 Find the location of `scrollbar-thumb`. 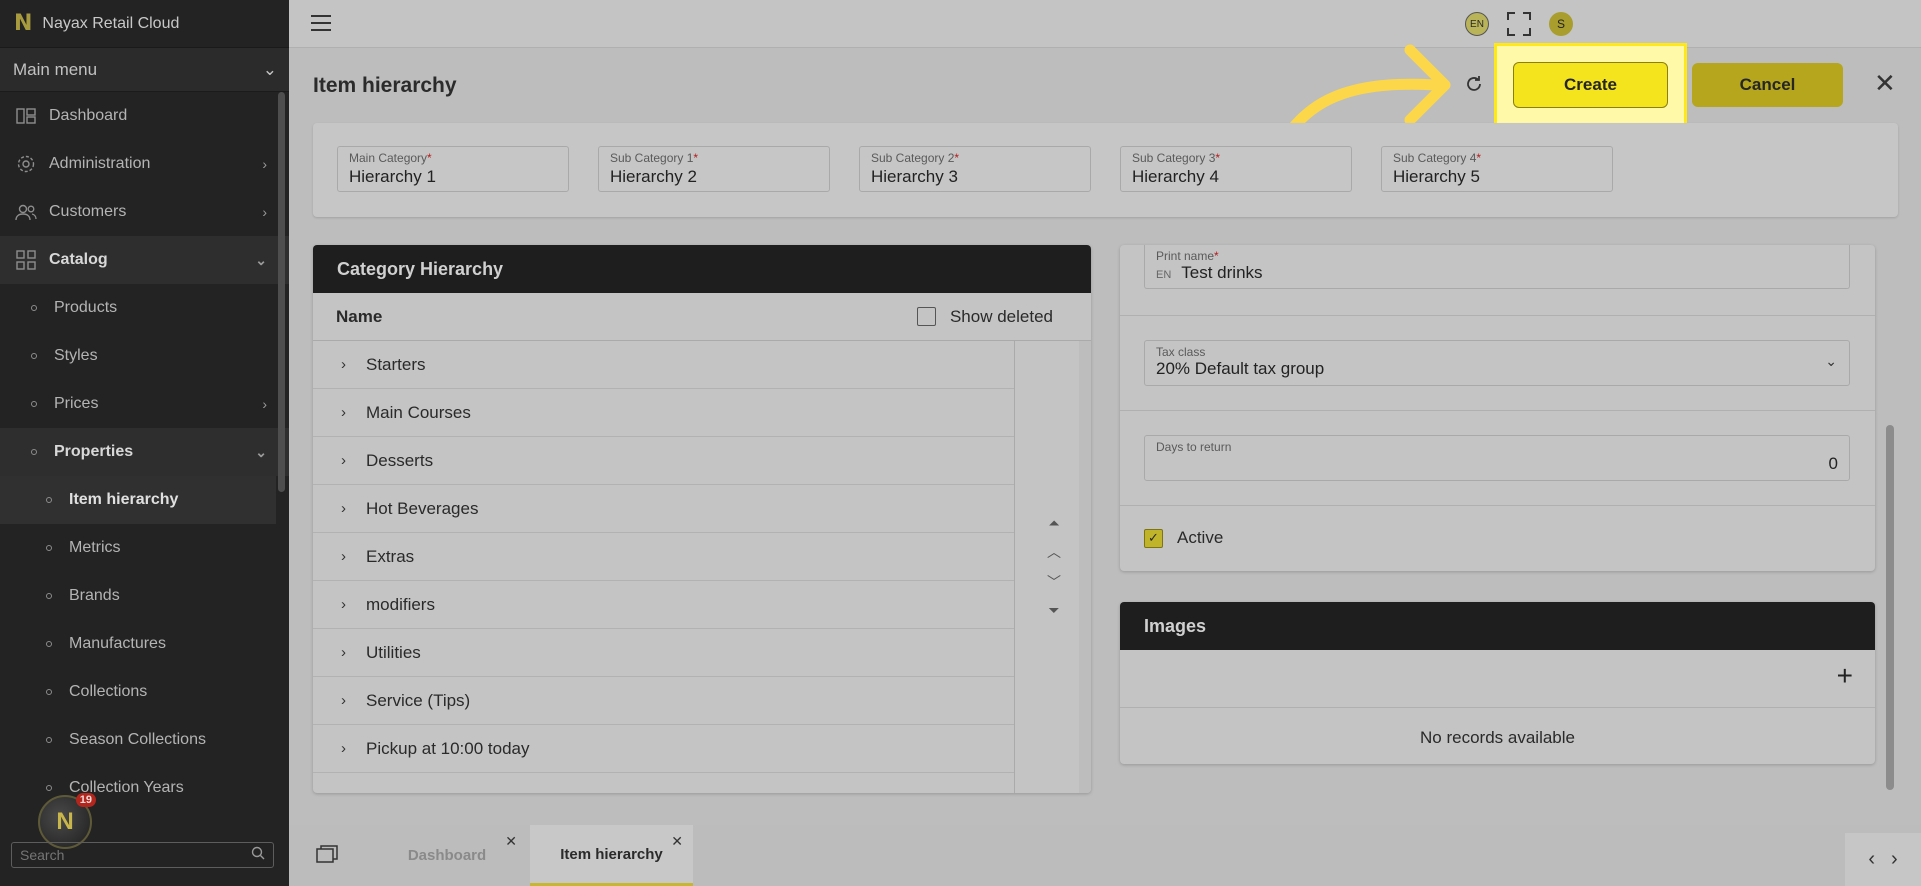

scrollbar-thumb is located at coordinates (1890, 607).